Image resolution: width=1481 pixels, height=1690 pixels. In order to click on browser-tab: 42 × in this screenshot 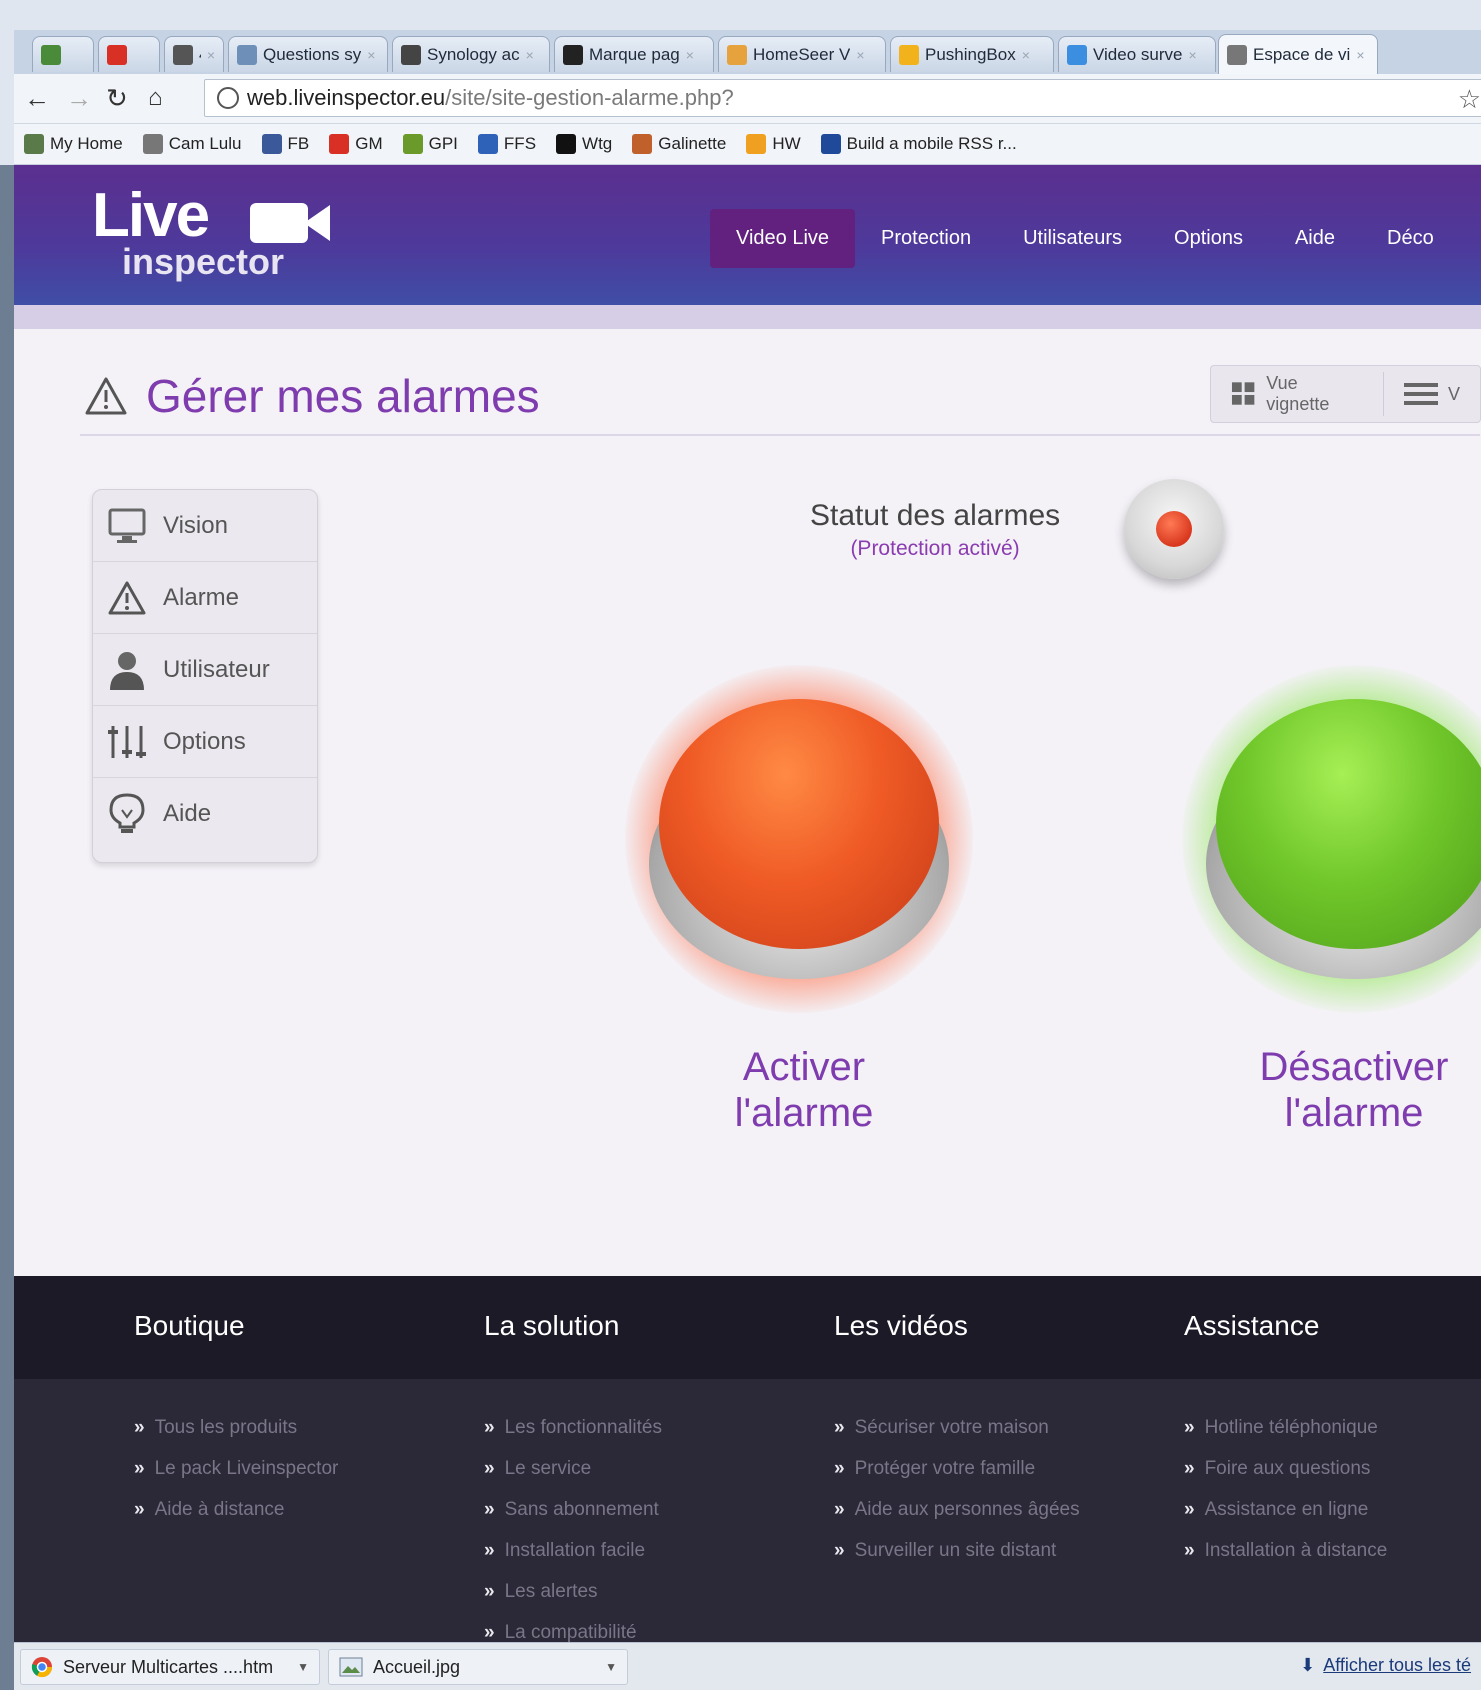, I will do `click(194, 54)`.